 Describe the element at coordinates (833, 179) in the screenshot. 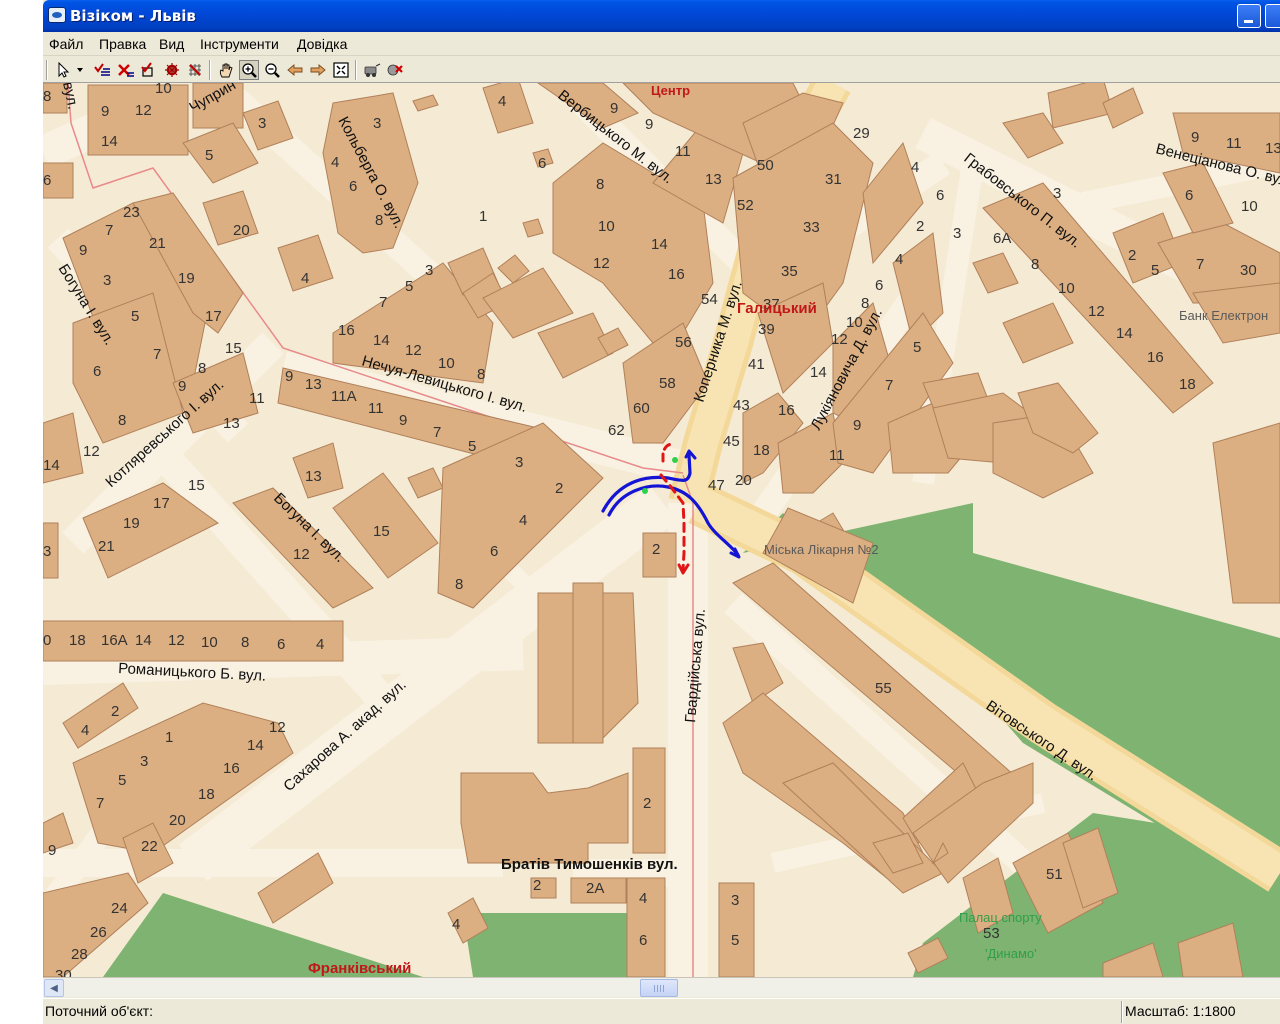

I see `svg-text: 31` at that location.